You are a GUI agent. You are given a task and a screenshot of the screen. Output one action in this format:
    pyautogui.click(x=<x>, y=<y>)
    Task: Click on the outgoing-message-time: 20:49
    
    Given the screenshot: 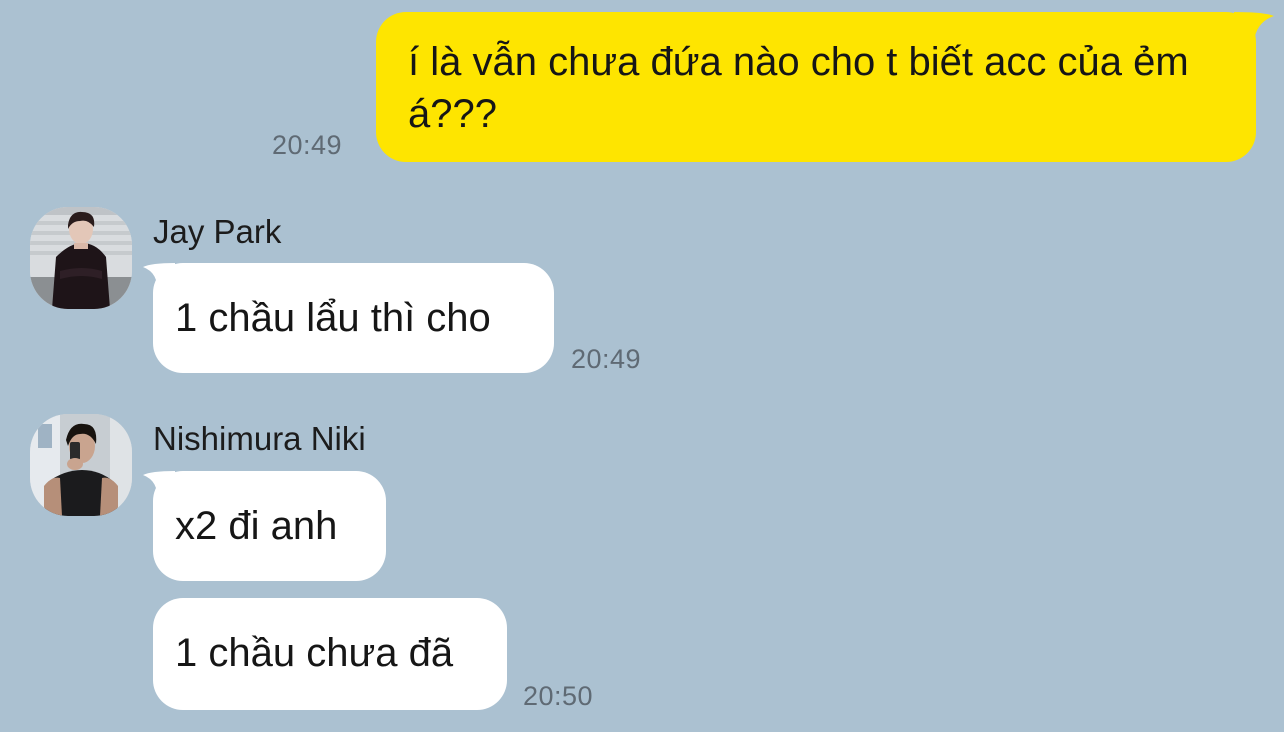 What is the action you would take?
    pyautogui.click(x=307, y=145)
    